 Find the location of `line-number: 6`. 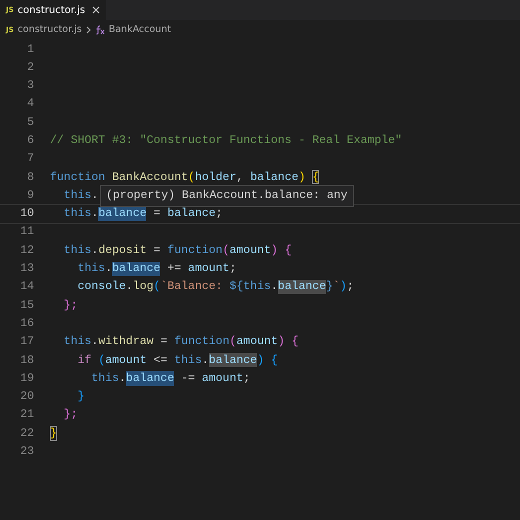

line-number: 6 is located at coordinates (30, 141).